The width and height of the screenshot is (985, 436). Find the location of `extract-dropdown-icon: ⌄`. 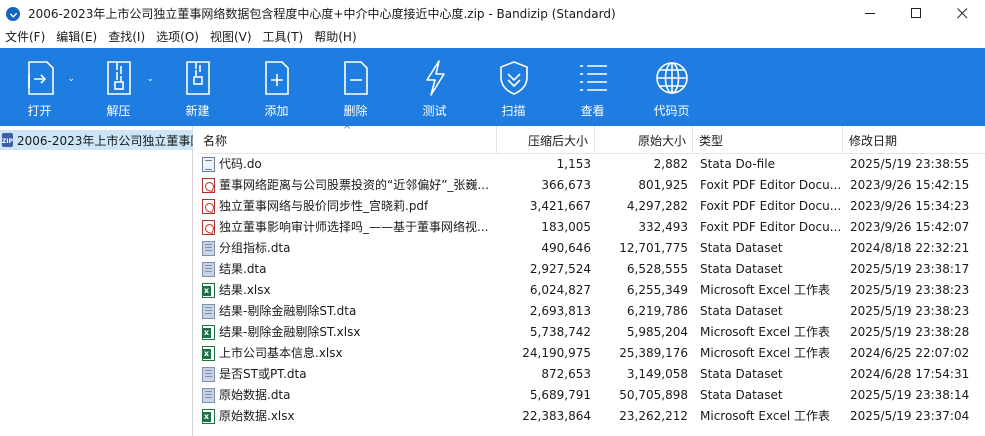

extract-dropdown-icon: ⌄ is located at coordinates (150, 79).